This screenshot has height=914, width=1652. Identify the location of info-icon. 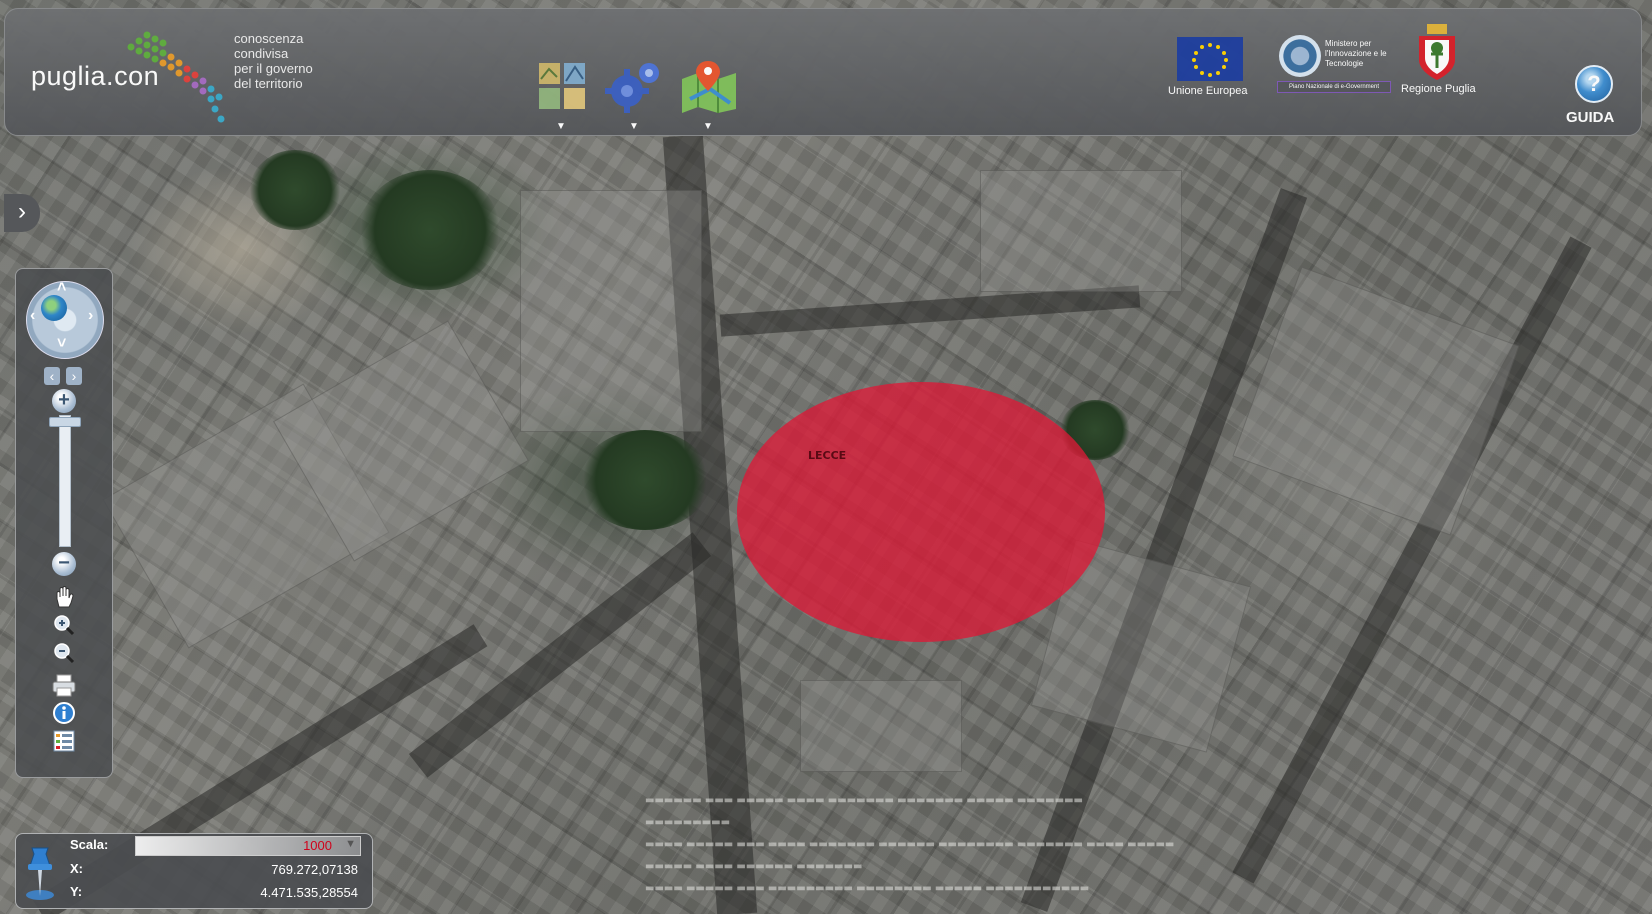
(64, 713).